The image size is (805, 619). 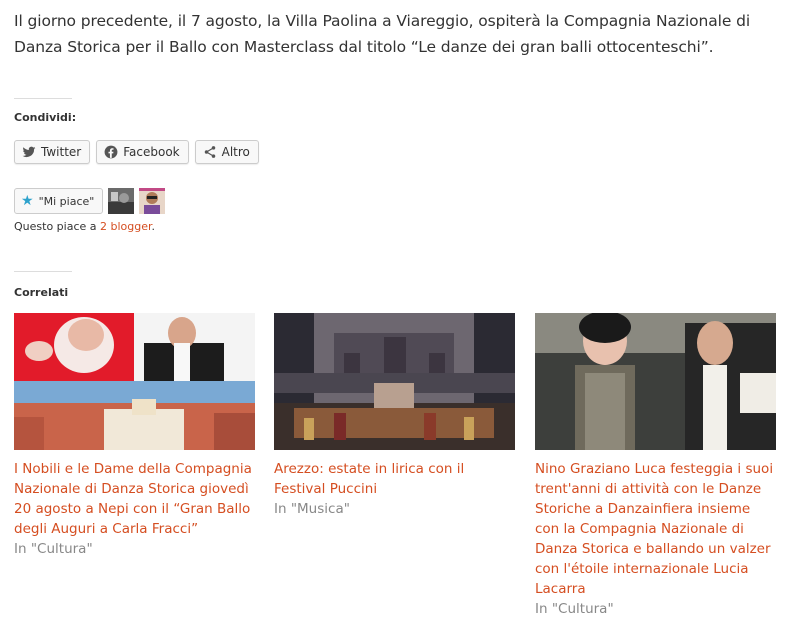 I want to click on facebook-label: Facebook, so click(x=151, y=152).